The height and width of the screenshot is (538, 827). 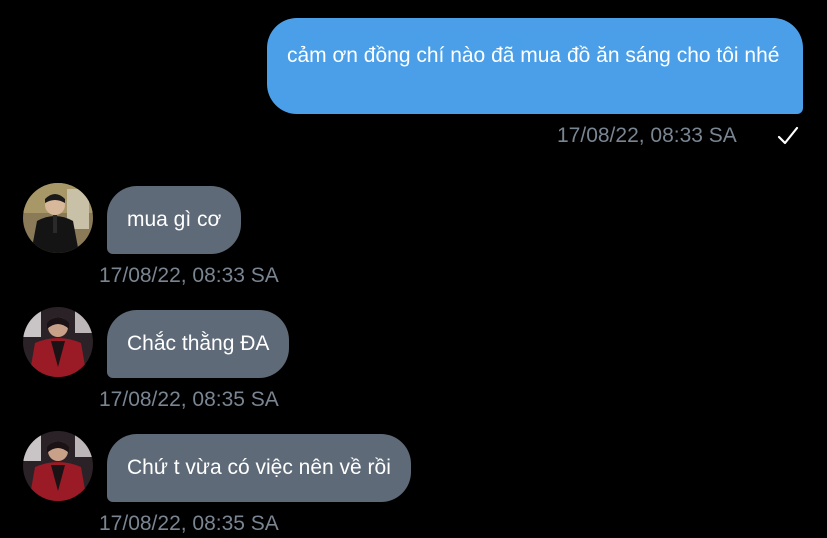 I want to click on incoming-message-bubble: mua gì cơ, so click(x=174, y=220).